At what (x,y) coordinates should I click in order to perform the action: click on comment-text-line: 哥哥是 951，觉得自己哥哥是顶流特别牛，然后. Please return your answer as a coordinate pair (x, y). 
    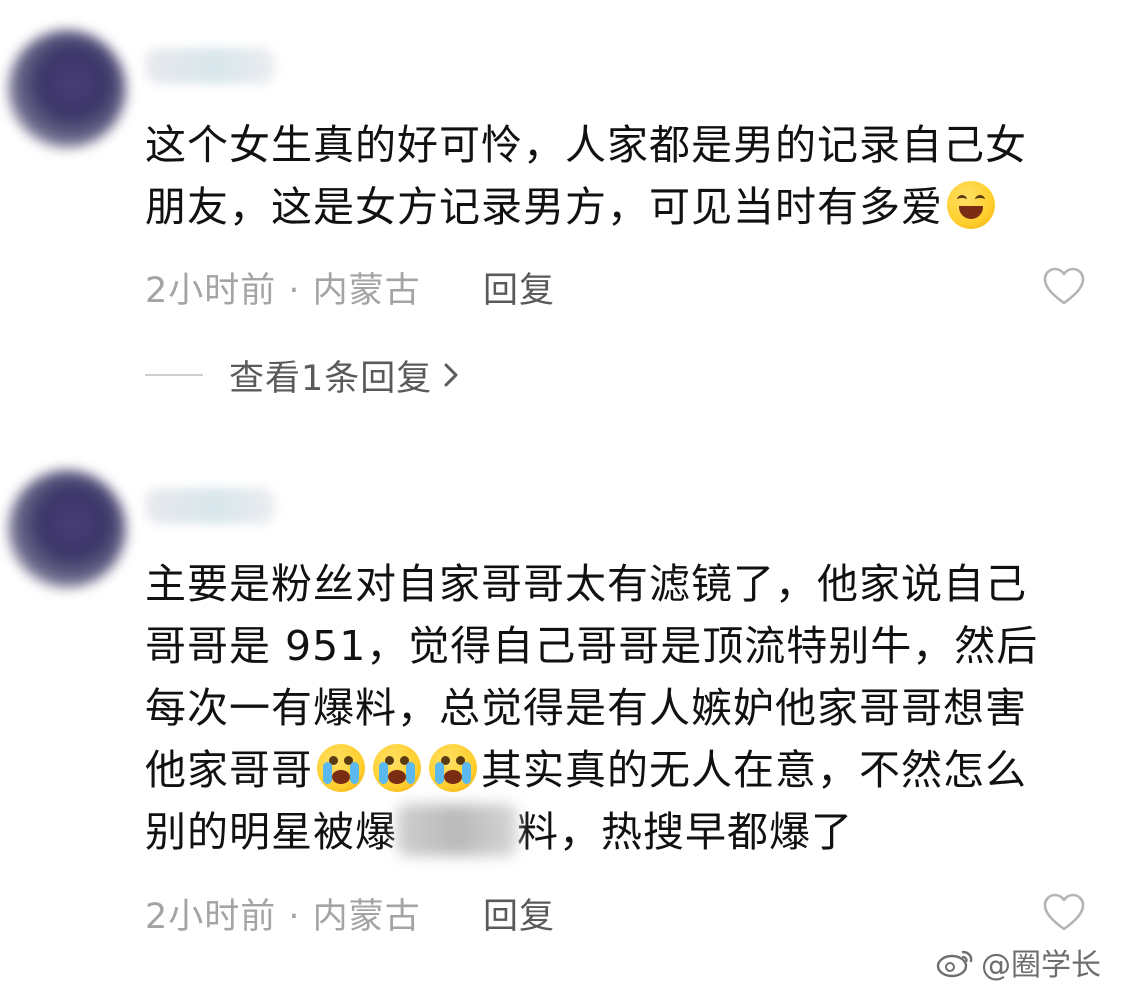
    Looking at the image, I should click on (592, 646).